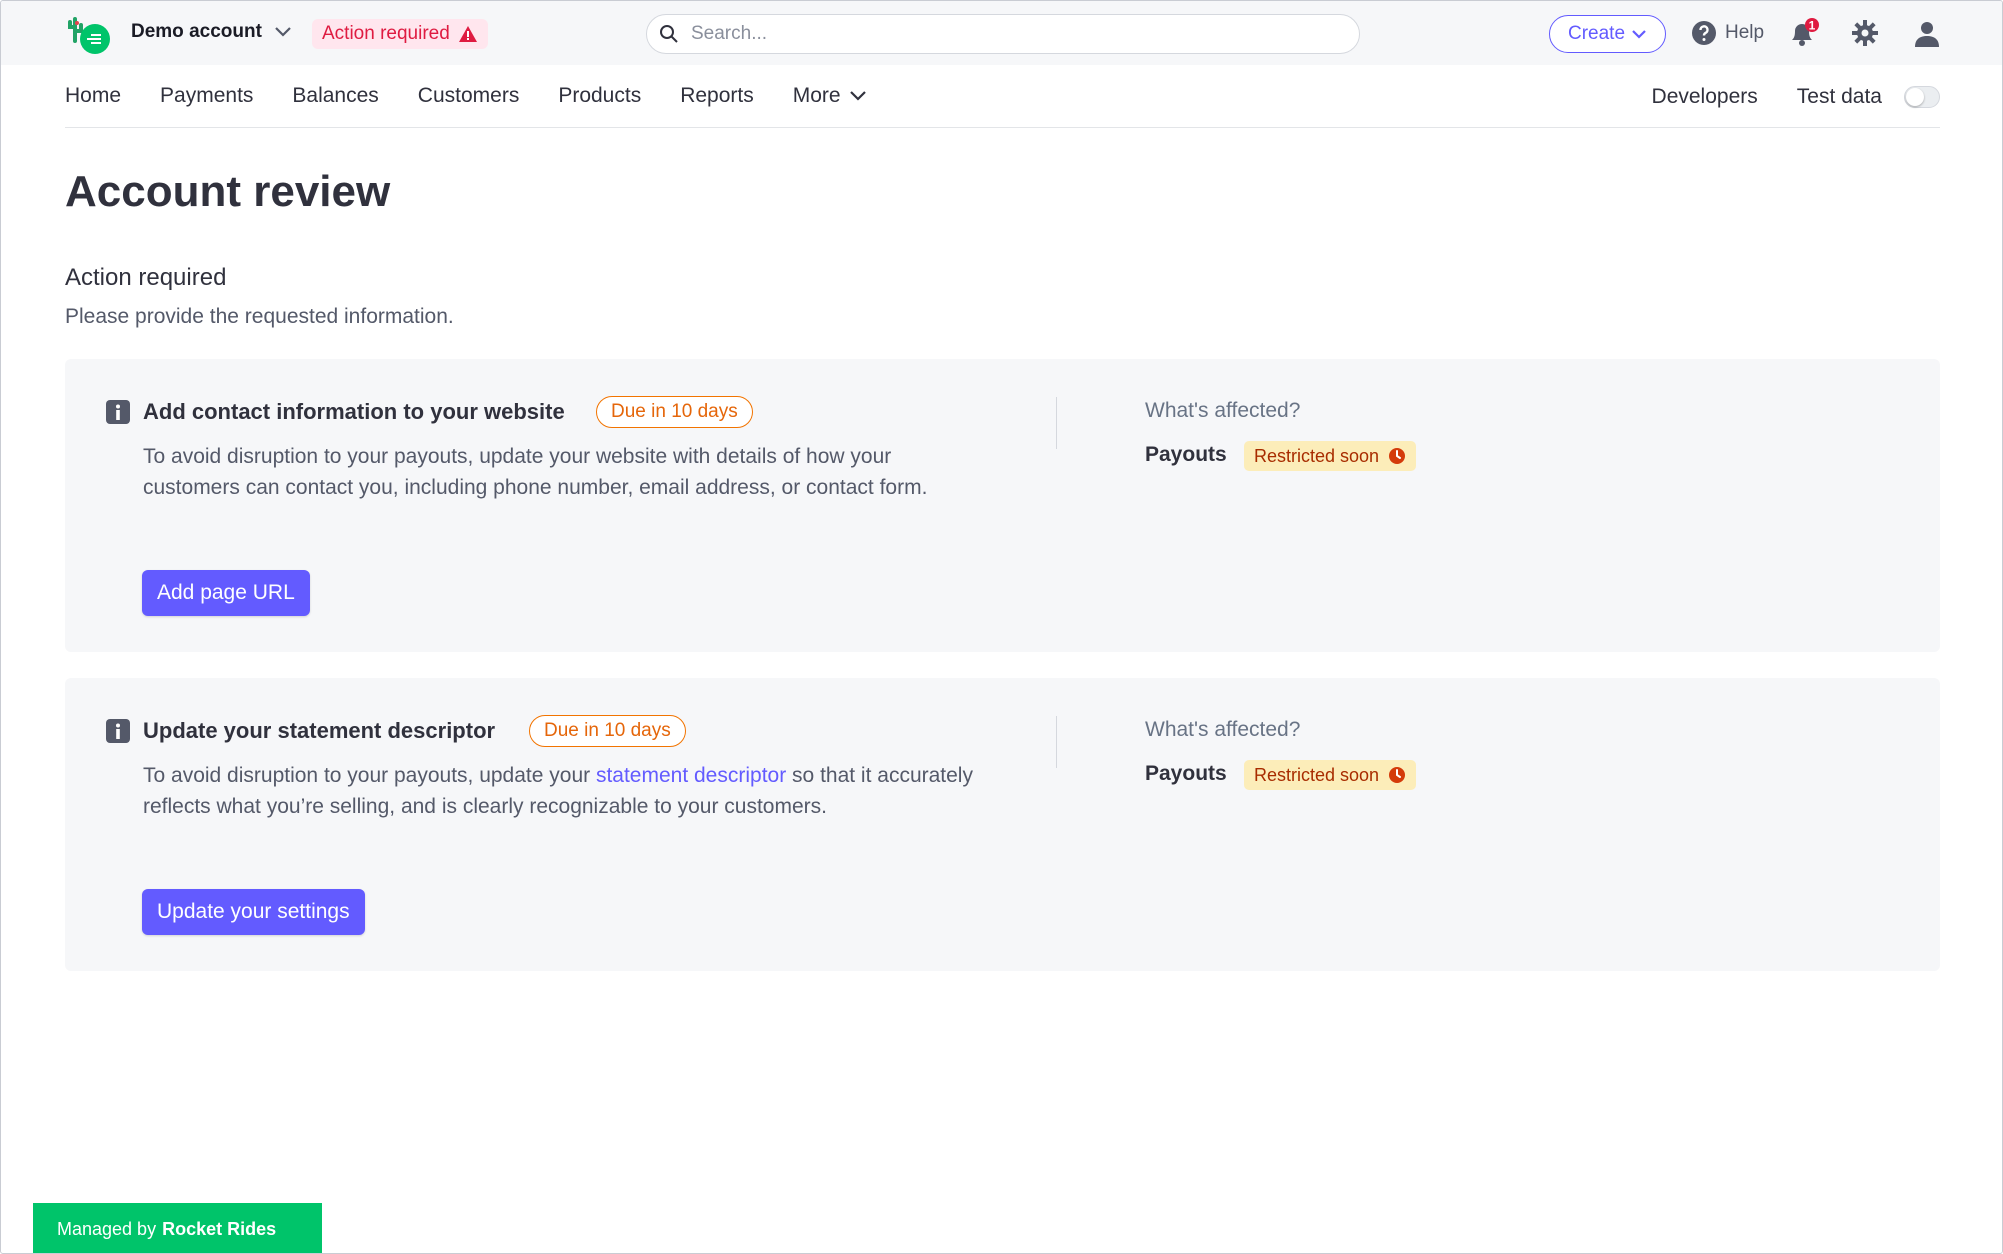  Describe the element at coordinates (335, 96) in the screenshot. I see `nav-balances: Balances` at that location.